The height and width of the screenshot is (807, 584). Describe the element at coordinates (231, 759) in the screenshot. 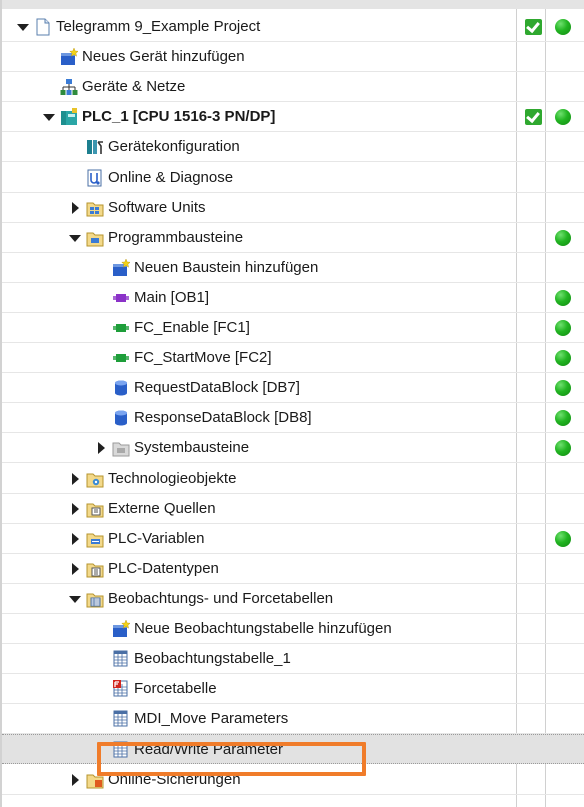

I see `highlight-box` at that location.